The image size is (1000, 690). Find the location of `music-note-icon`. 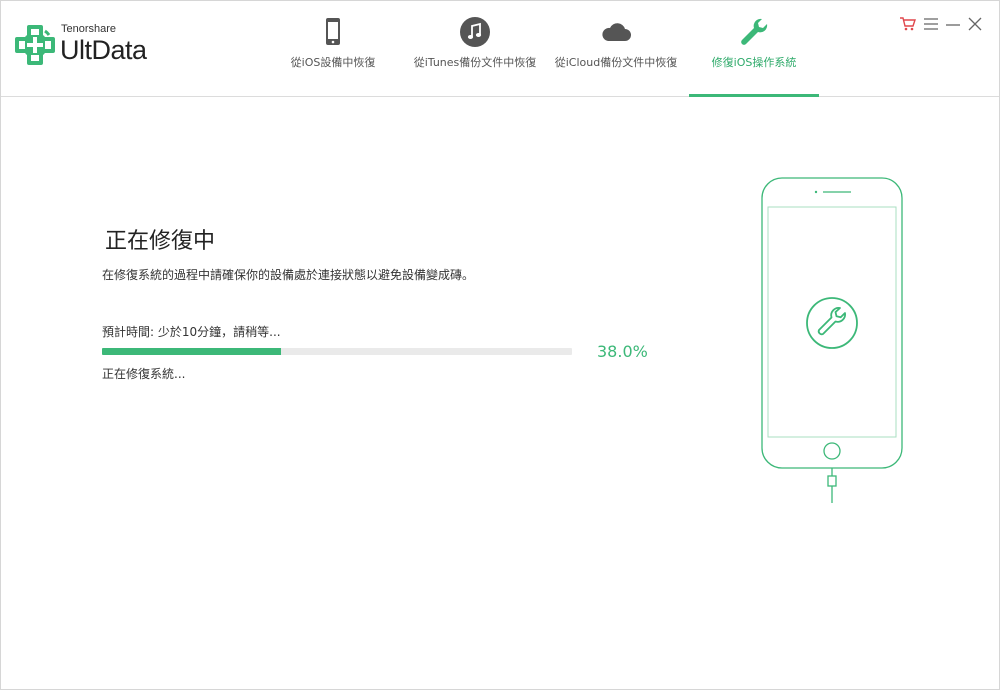

music-note-icon is located at coordinates (475, 32).